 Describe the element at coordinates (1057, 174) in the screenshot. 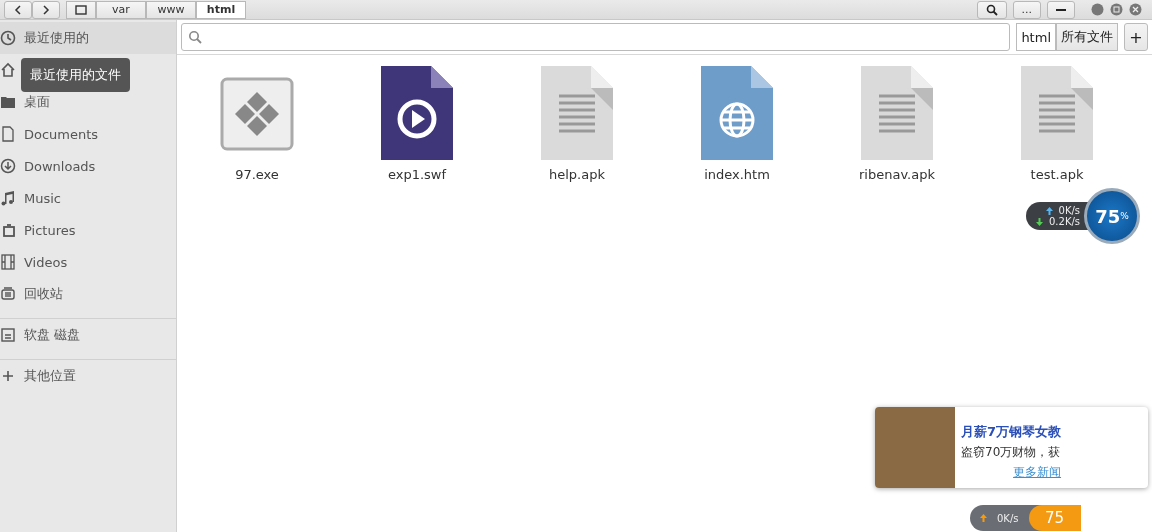

I see `file-name: test.apk` at that location.